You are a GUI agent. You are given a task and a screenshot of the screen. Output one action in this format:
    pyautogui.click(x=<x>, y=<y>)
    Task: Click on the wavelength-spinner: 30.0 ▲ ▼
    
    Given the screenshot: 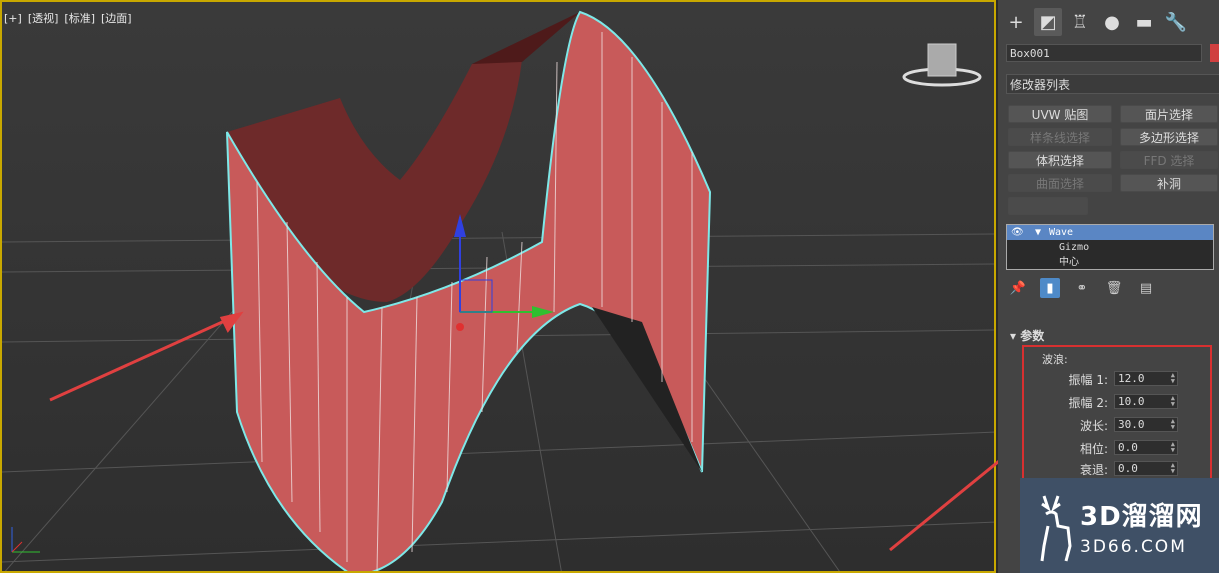 What is the action you would take?
    pyautogui.click(x=1146, y=424)
    